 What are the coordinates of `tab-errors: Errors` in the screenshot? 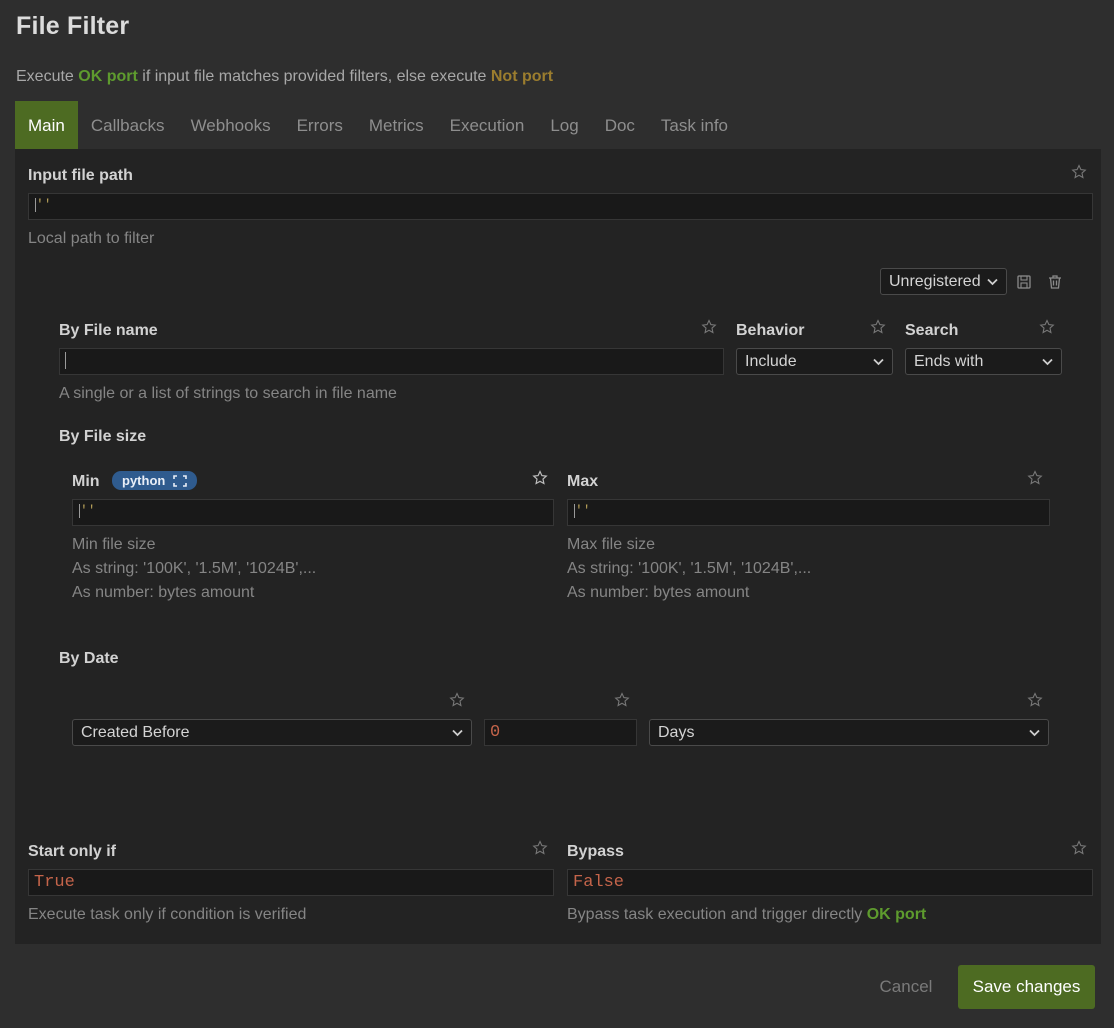 It's located at (320, 125).